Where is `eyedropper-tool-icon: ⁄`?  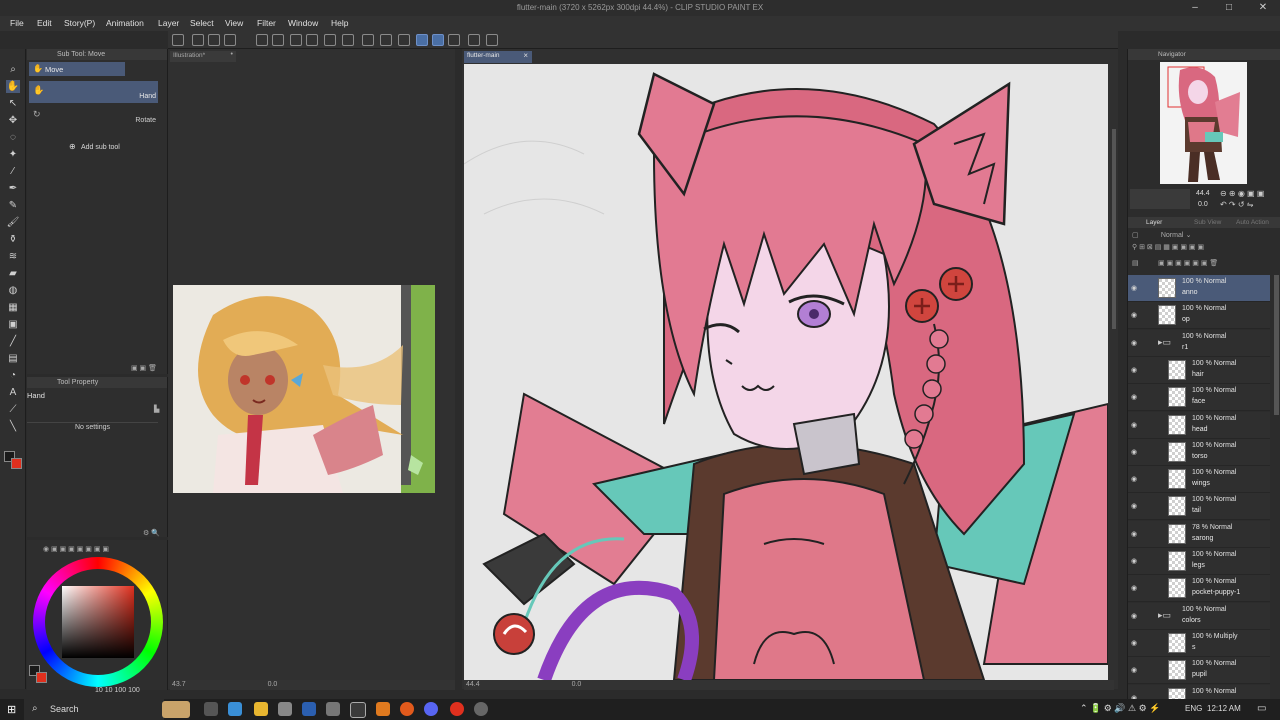
eyedropper-tool-icon: ⁄ is located at coordinates (13, 171).